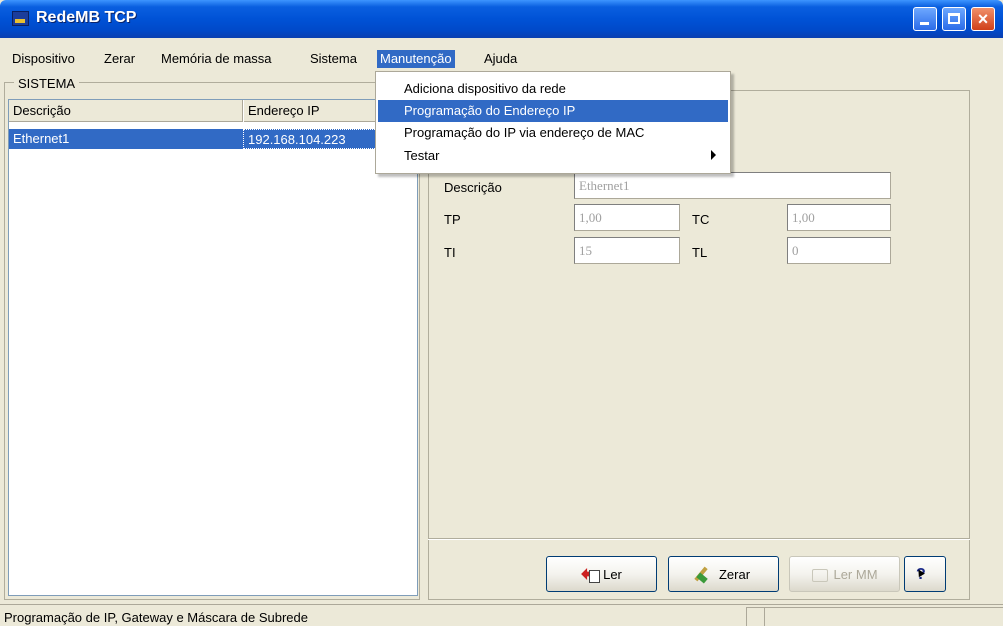 The image size is (1003, 626). Describe the element at coordinates (553, 133) in the screenshot. I see `menu-item-programacao-ip-mac: Programação do IP via endereço de MAC` at that location.